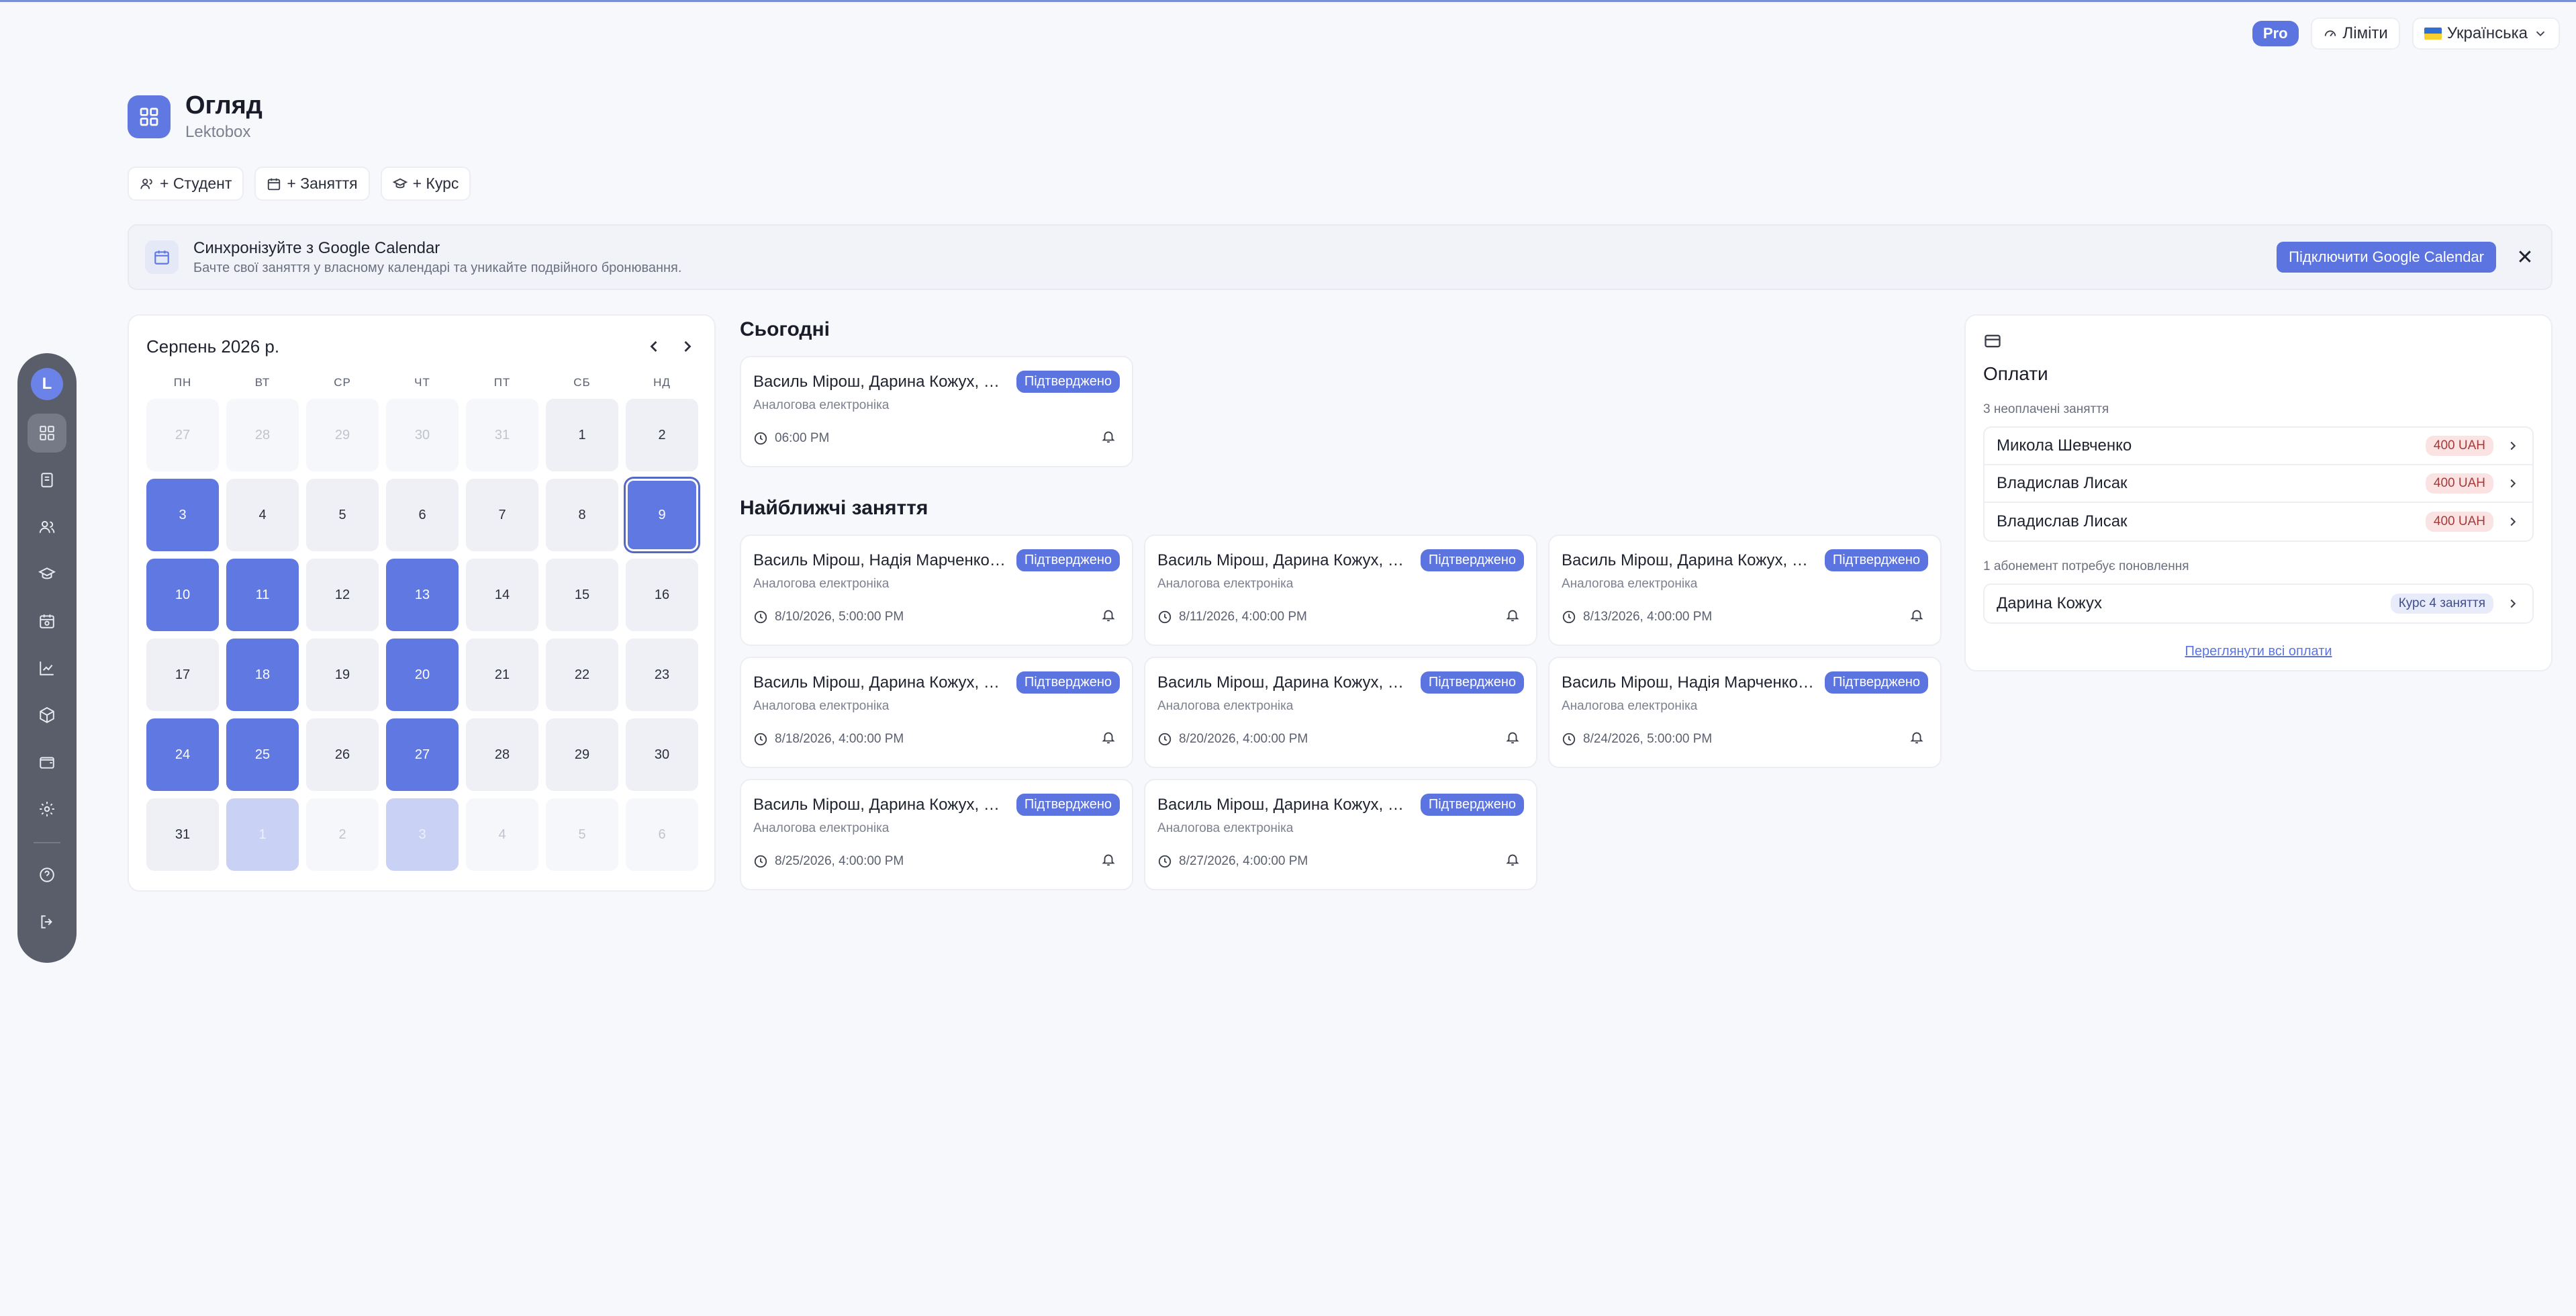 The height and width of the screenshot is (1316, 2576). I want to click on payment-amount-badge: 400 UAH, so click(2459, 483).